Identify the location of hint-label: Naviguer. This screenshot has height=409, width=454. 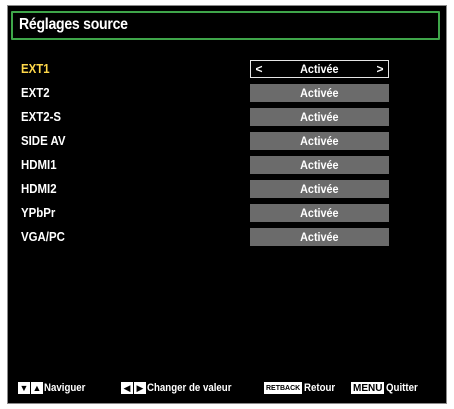
(65, 388).